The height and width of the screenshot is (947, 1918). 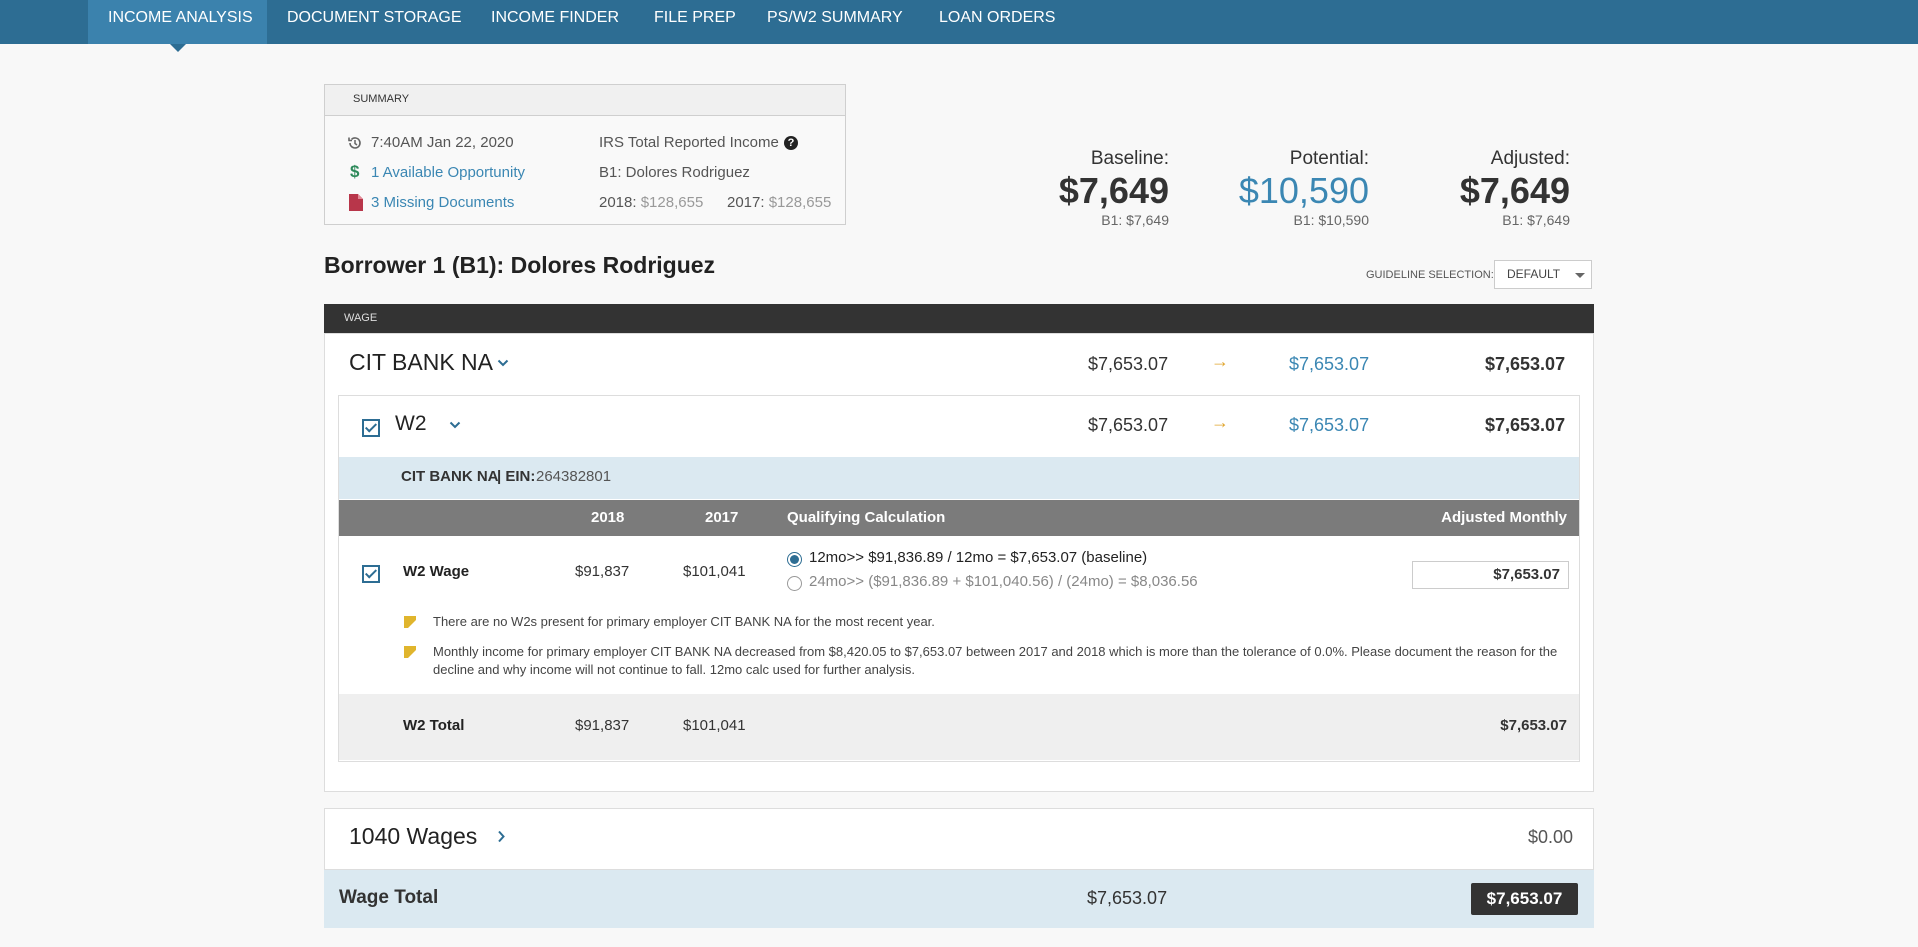 I want to click on ein-employer-name: CIT BANK NA, so click(x=450, y=476).